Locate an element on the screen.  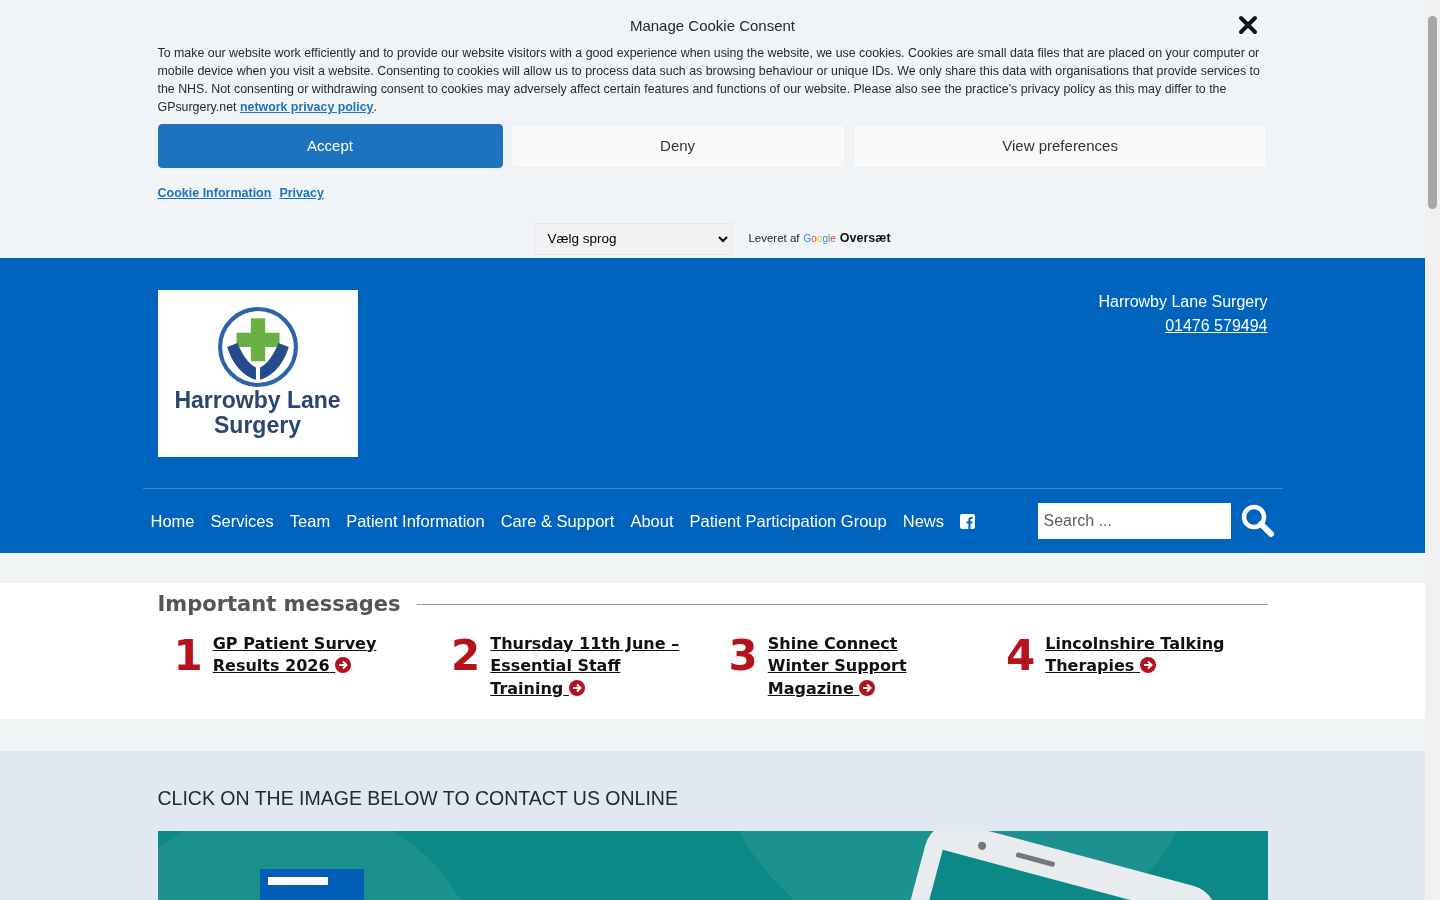
message-number: 4 is located at coordinates (1021, 658).